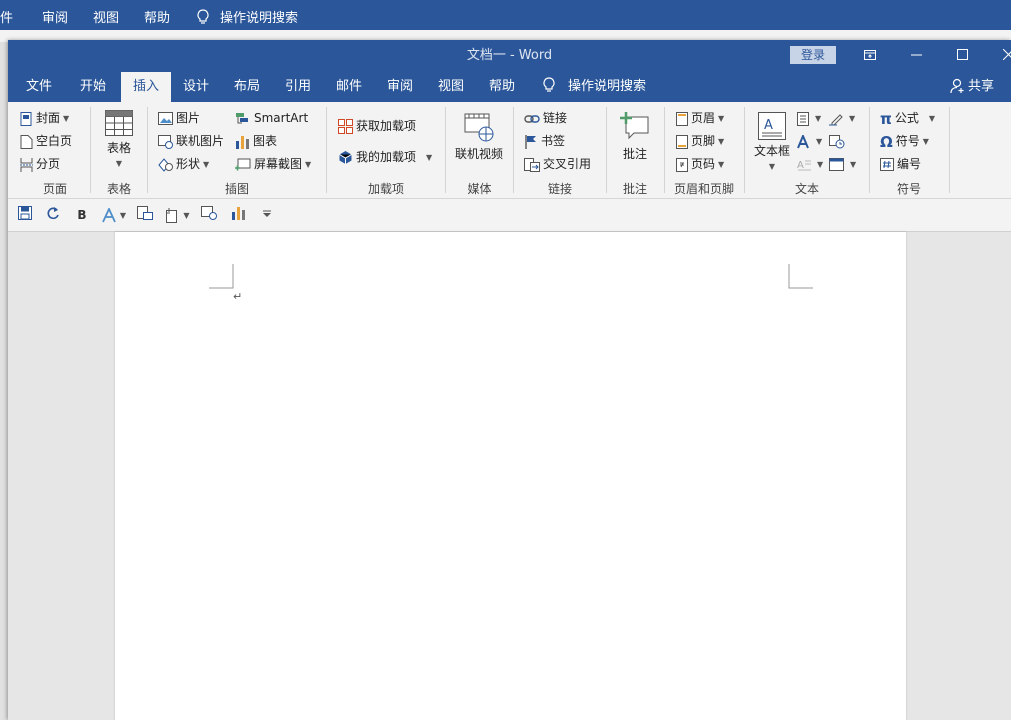 The width and height of the screenshot is (1011, 720). What do you see at coordinates (237, 296) in the screenshot?
I see `paragraph-mark: ↵` at bounding box center [237, 296].